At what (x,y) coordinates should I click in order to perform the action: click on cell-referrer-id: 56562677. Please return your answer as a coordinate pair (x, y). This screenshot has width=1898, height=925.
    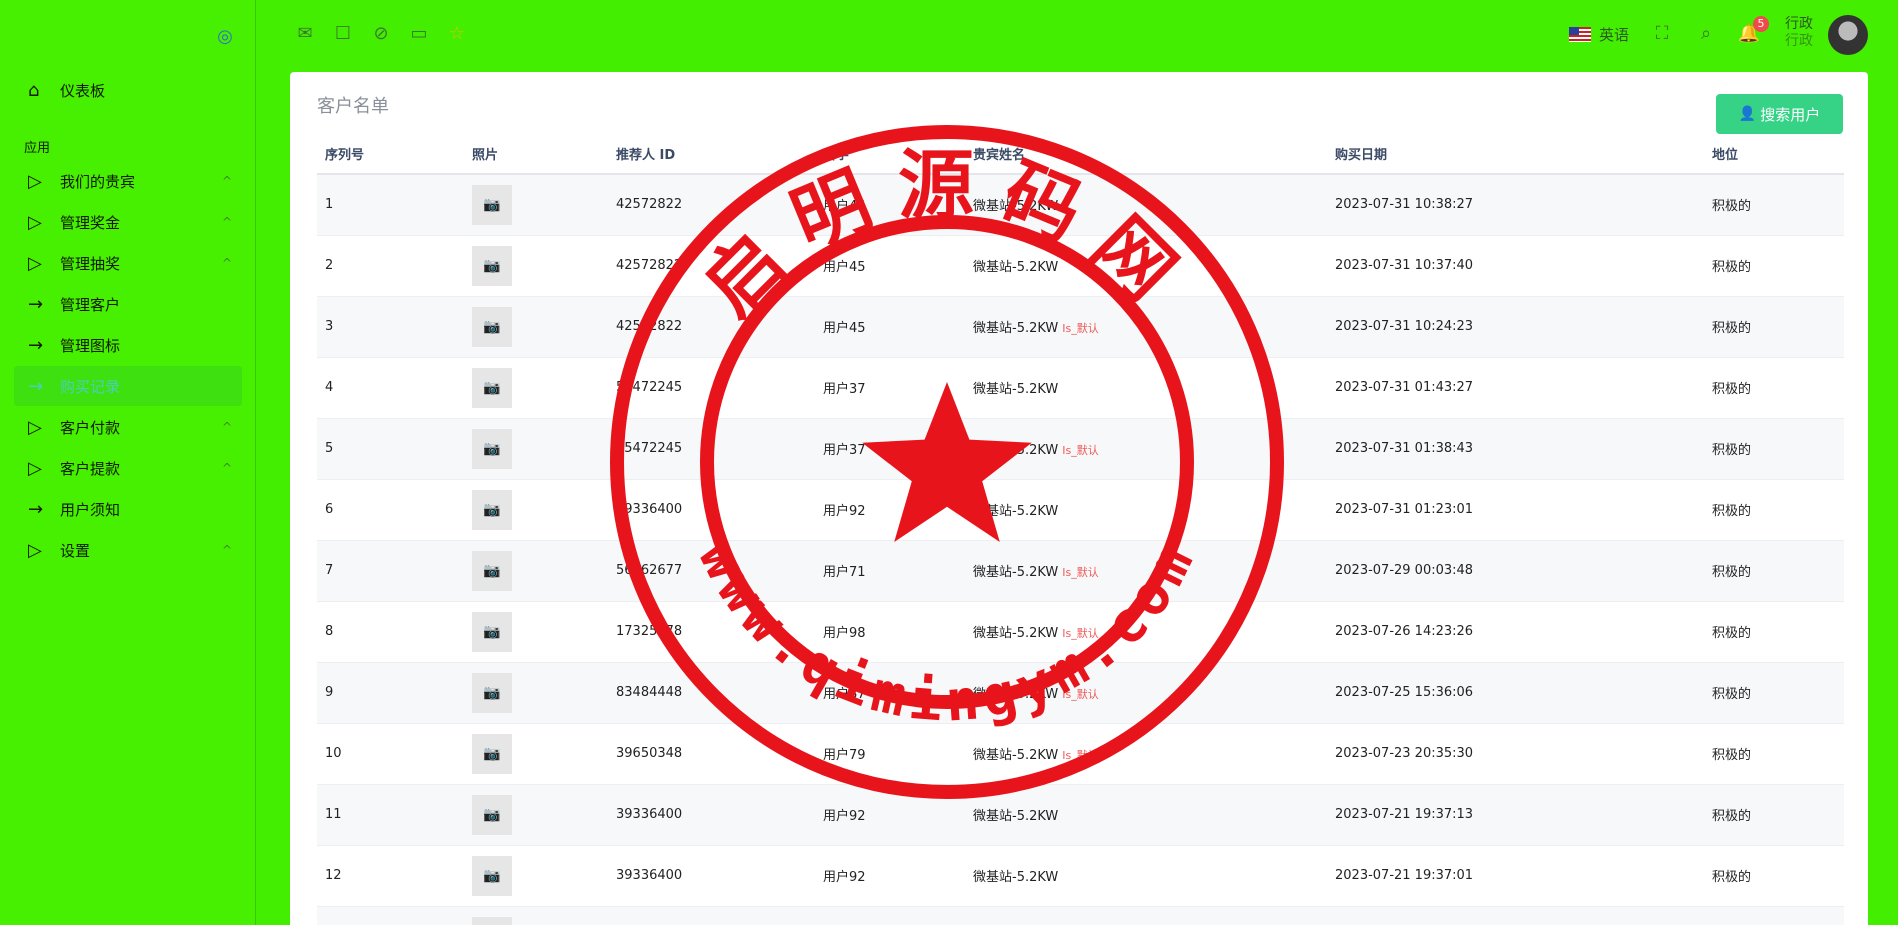
    Looking at the image, I should click on (649, 570).